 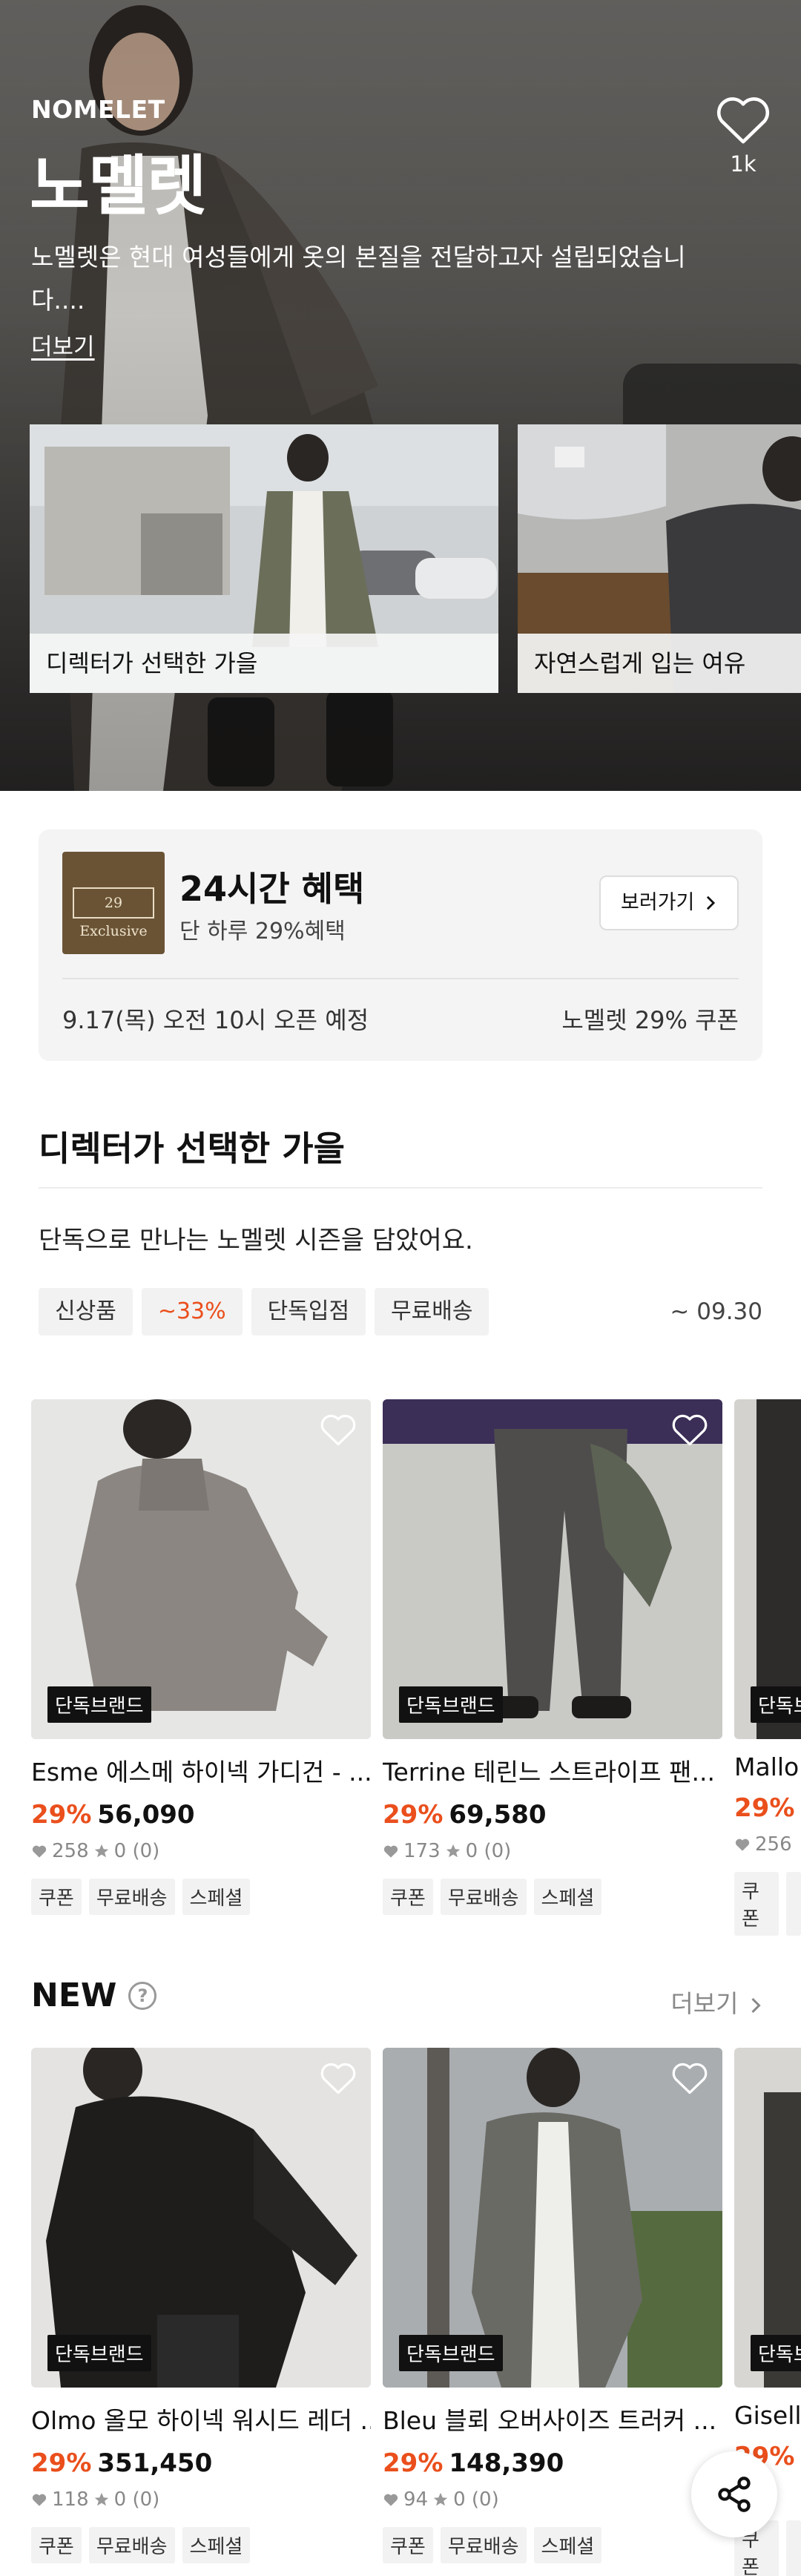 What do you see at coordinates (118, 186) in the screenshot?
I see `brand-name-ko: 노멜렛` at bounding box center [118, 186].